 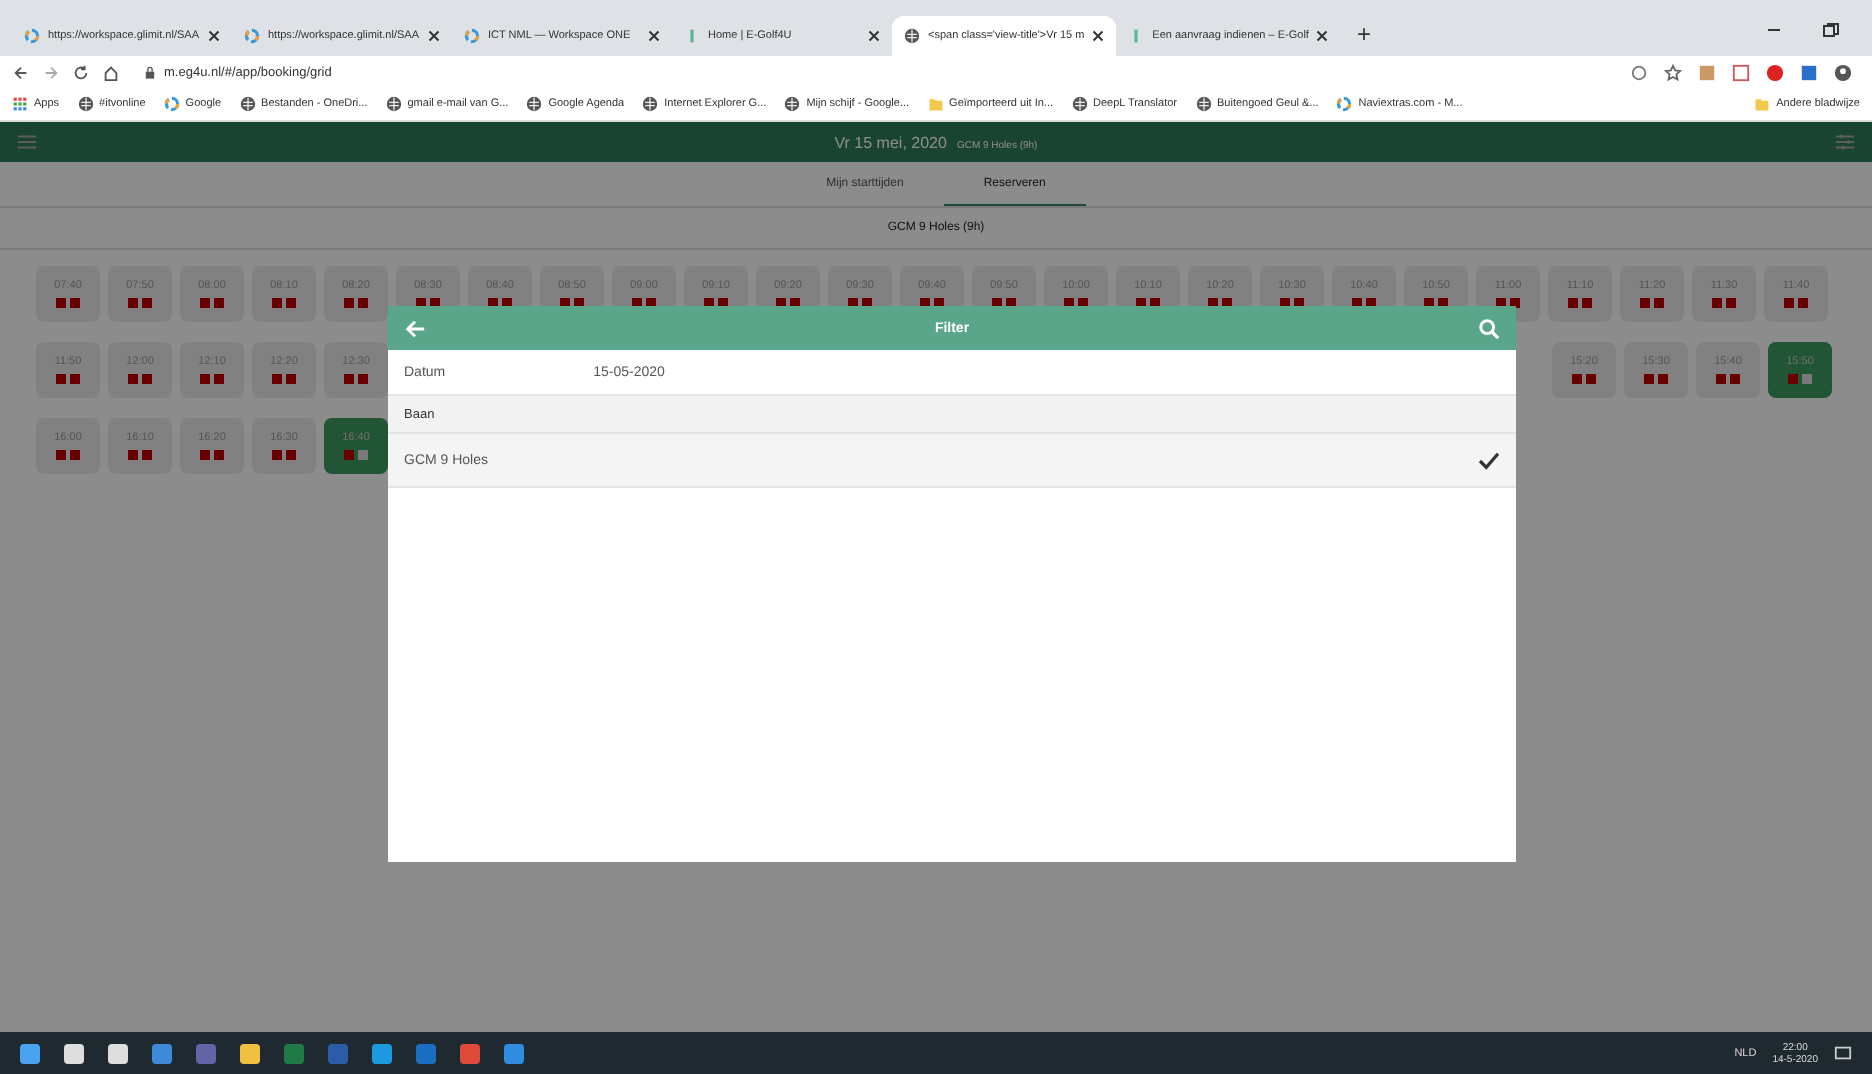 I want to click on info-icon, so click(x=1639, y=72).